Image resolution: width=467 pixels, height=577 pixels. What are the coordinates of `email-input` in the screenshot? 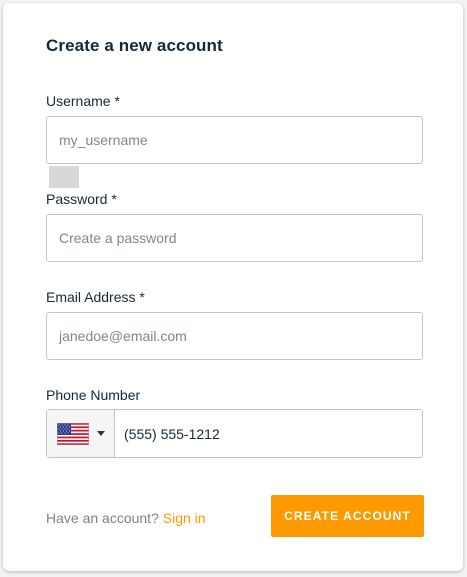 It's located at (234, 336).